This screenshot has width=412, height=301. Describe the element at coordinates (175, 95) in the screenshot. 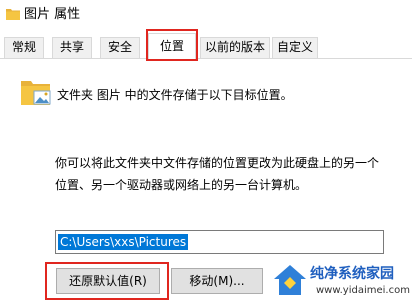

I see `location-summary: 文件夹 图片 中的文件存储于以下目标位置。` at that location.